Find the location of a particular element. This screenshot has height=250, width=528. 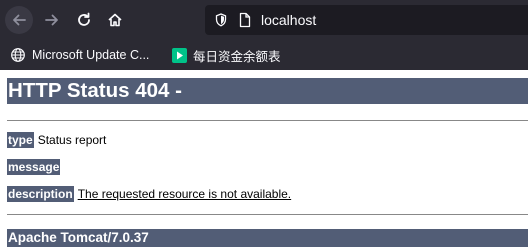

page-title-bar: HTTP Status 404 - is located at coordinates (267, 91).